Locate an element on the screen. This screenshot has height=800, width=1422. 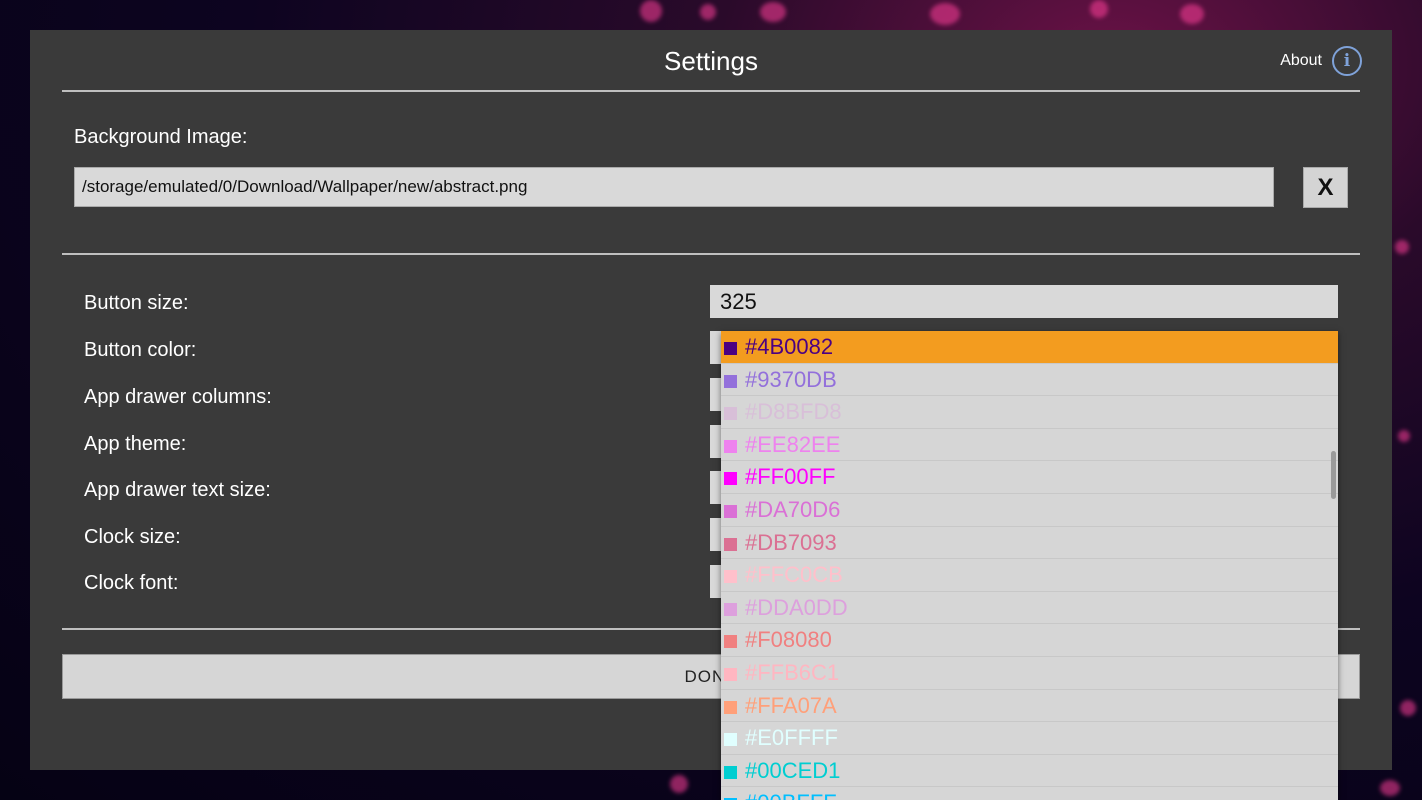
color-option-label: #DB7093 is located at coordinates (791, 542).